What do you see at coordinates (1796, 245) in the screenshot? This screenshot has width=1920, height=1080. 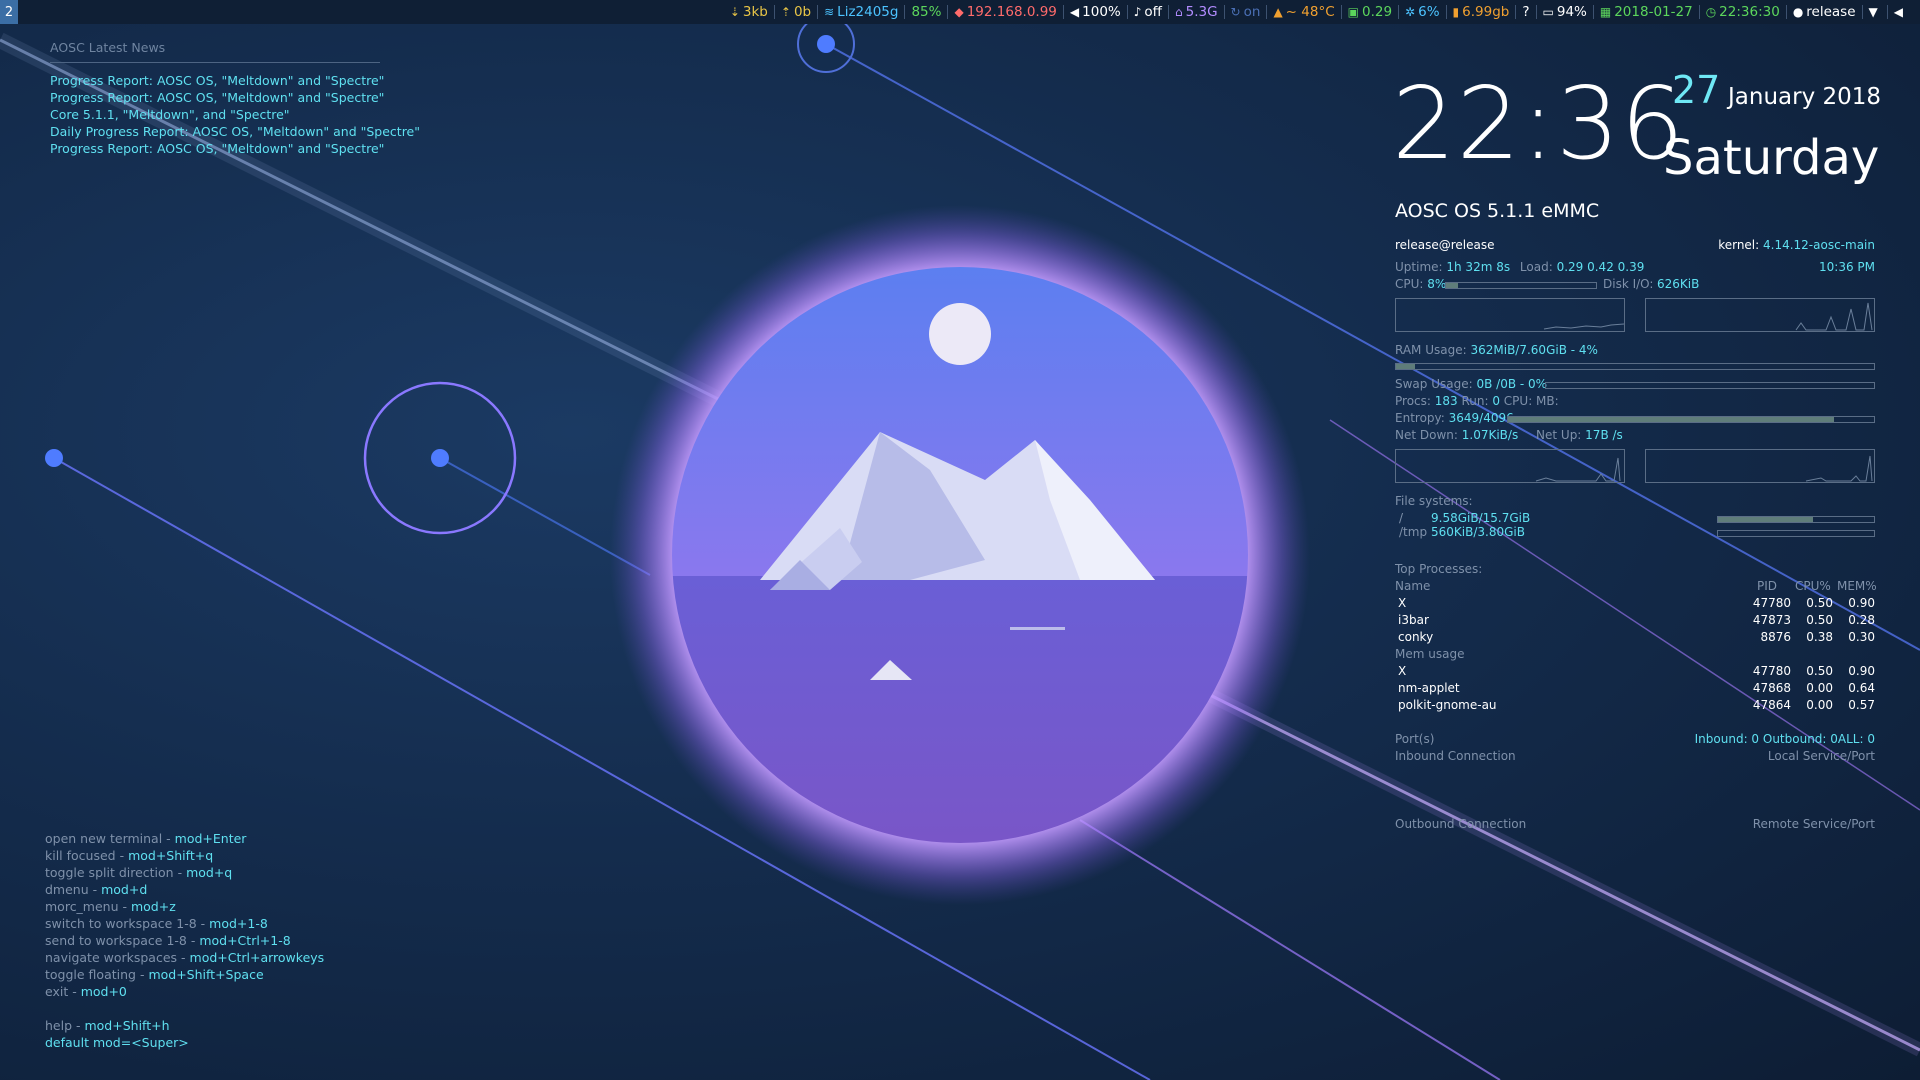 I see `kernel: kernel: 4.14.12-aosc-main` at bounding box center [1796, 245].